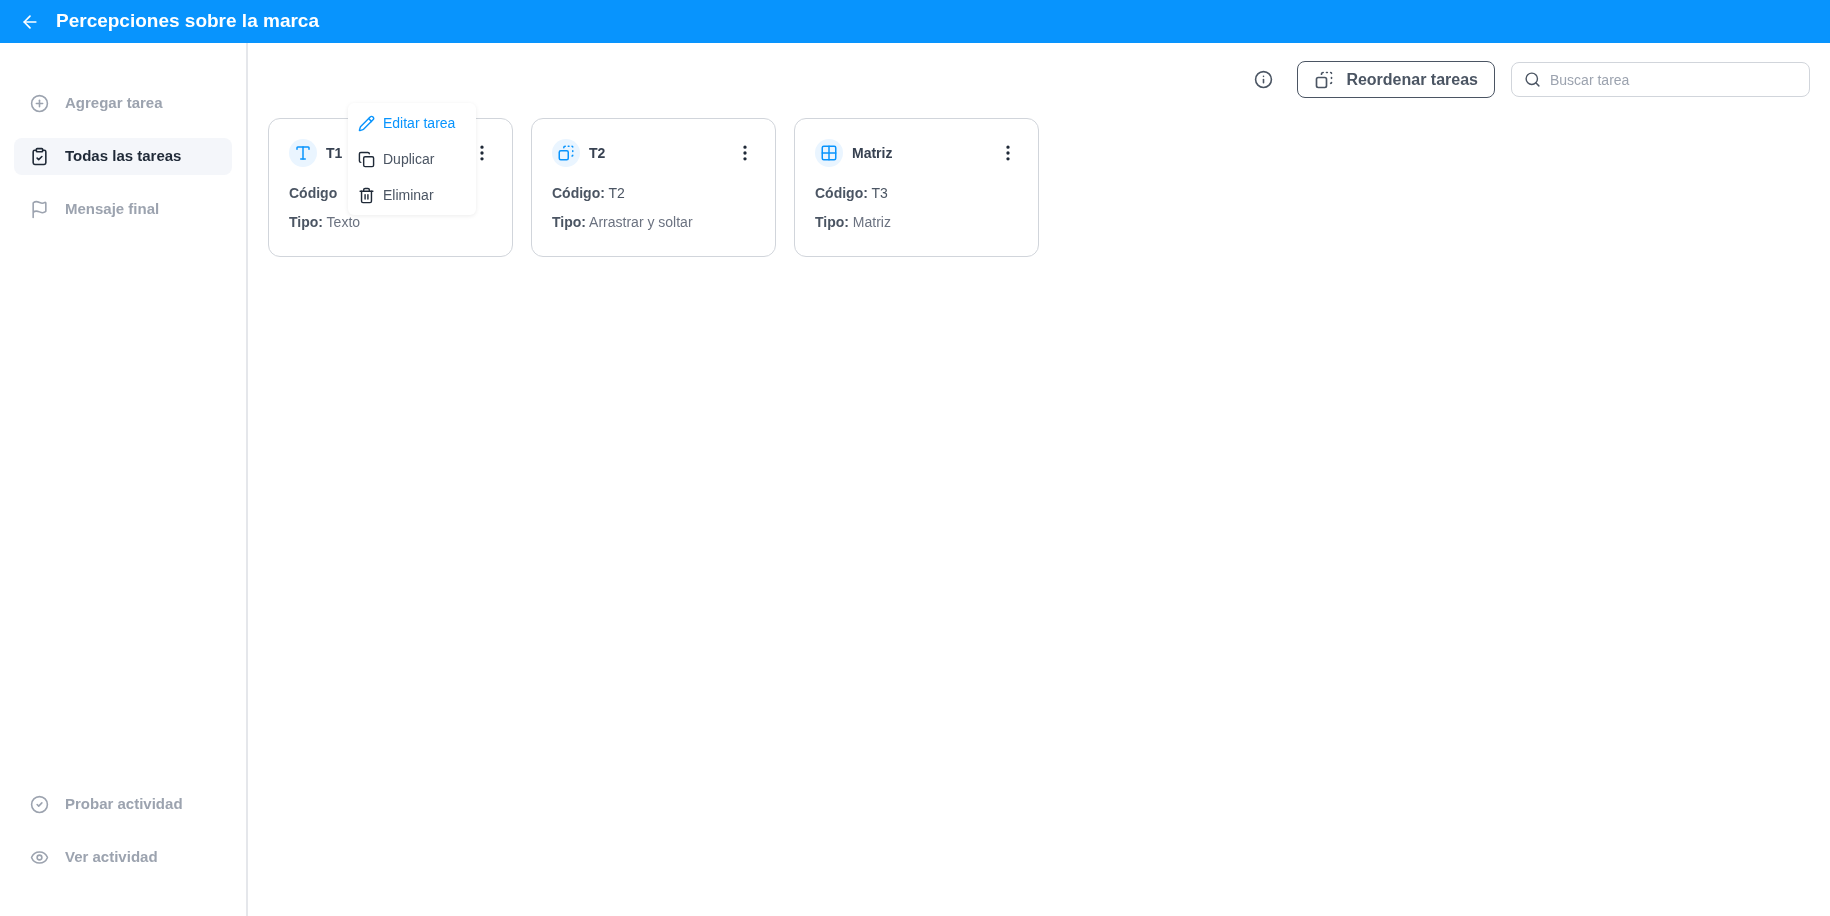 The image size is (1830, 916). I want to click on task-code: Código: T3, so click(851, 193).